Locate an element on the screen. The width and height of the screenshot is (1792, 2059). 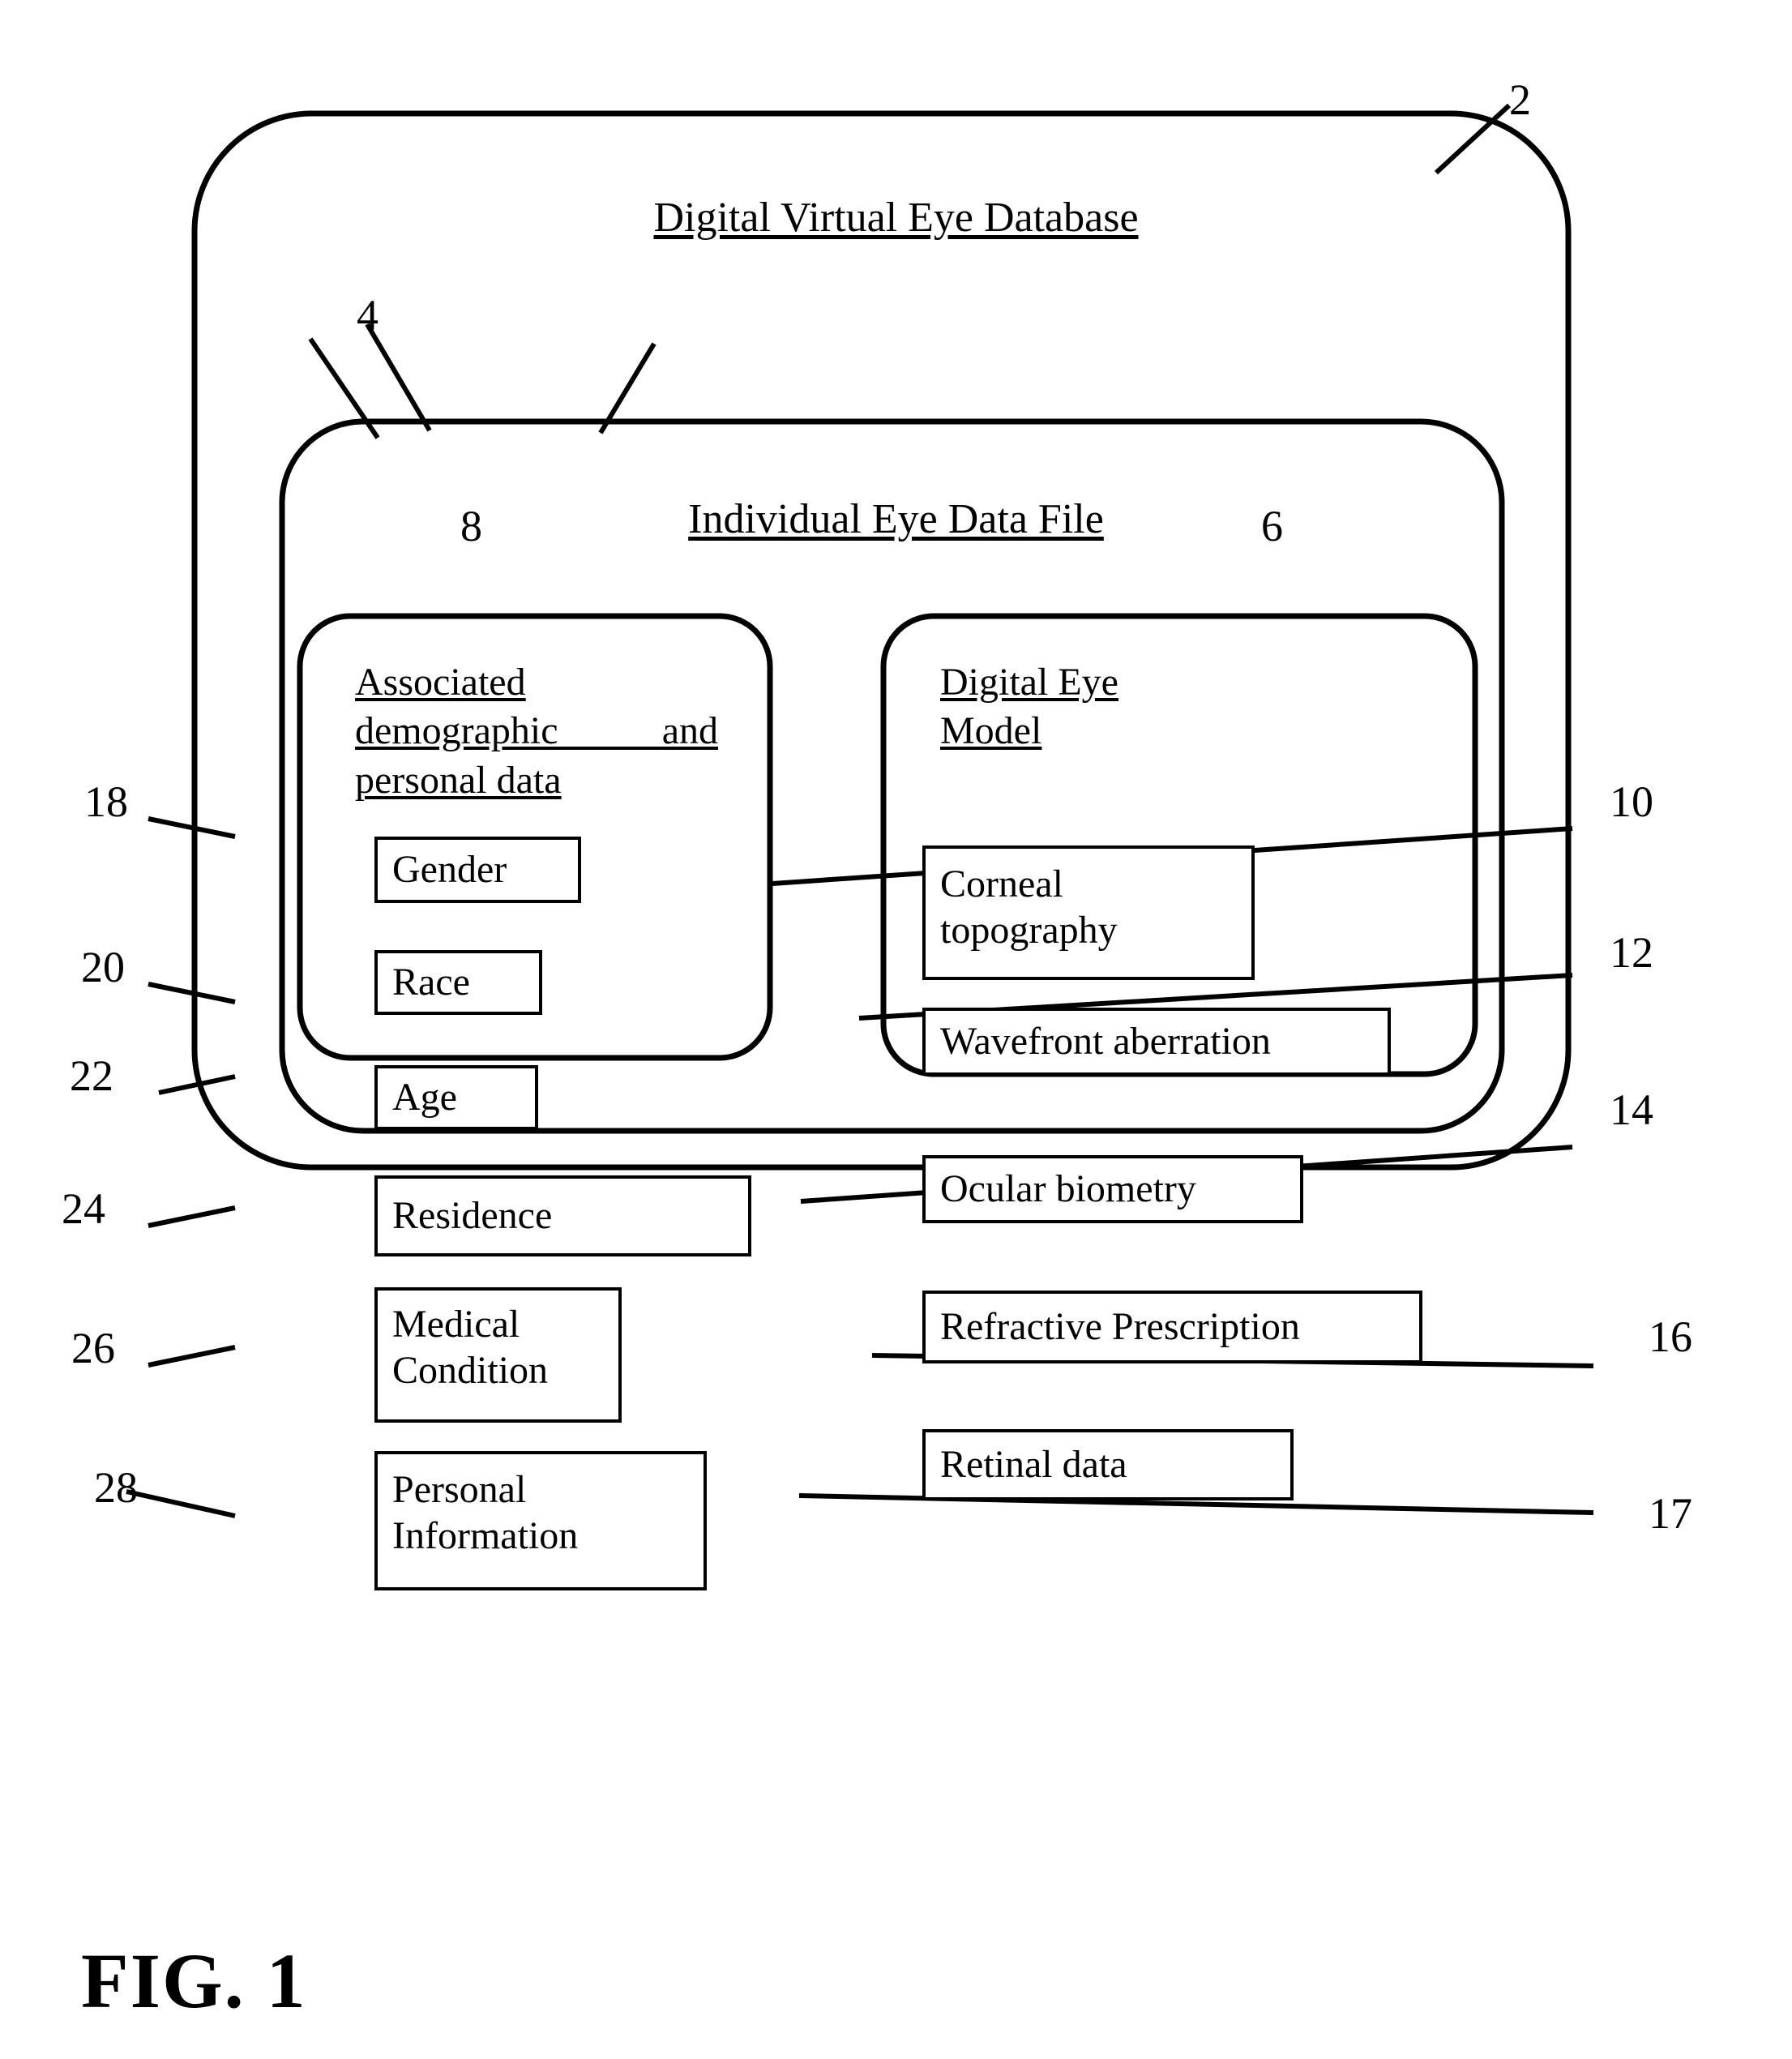
figure-caption: FIG. 1 is located at coordinates (194, 1980).